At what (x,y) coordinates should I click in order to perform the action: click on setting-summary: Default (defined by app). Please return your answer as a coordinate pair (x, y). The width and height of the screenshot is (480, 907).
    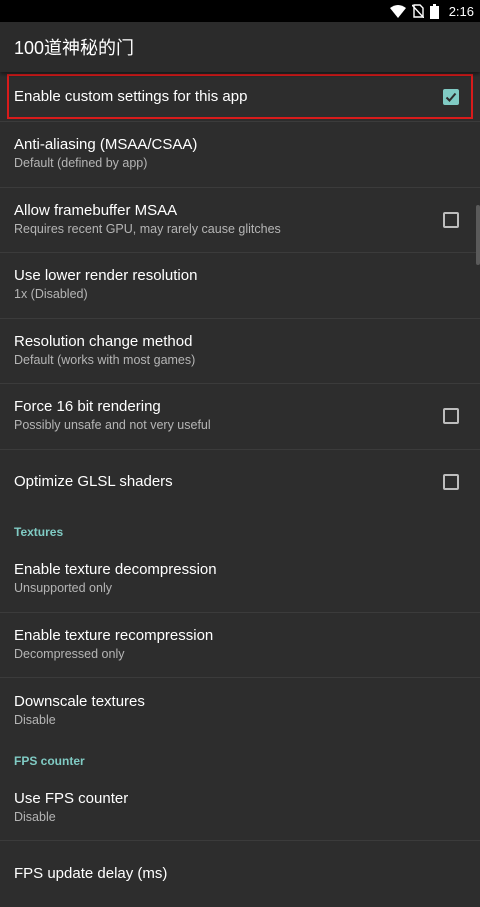
    Looking at the image, I should click on (81, 163).